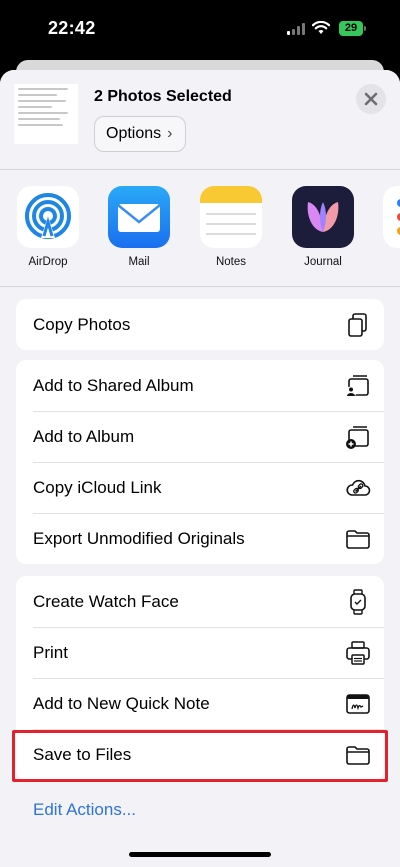 This screenshot has width=400, height=867. Describe the element at coordinates (170, 133) in the screenshot. I see `chevron-right-icon: ›` at that location.